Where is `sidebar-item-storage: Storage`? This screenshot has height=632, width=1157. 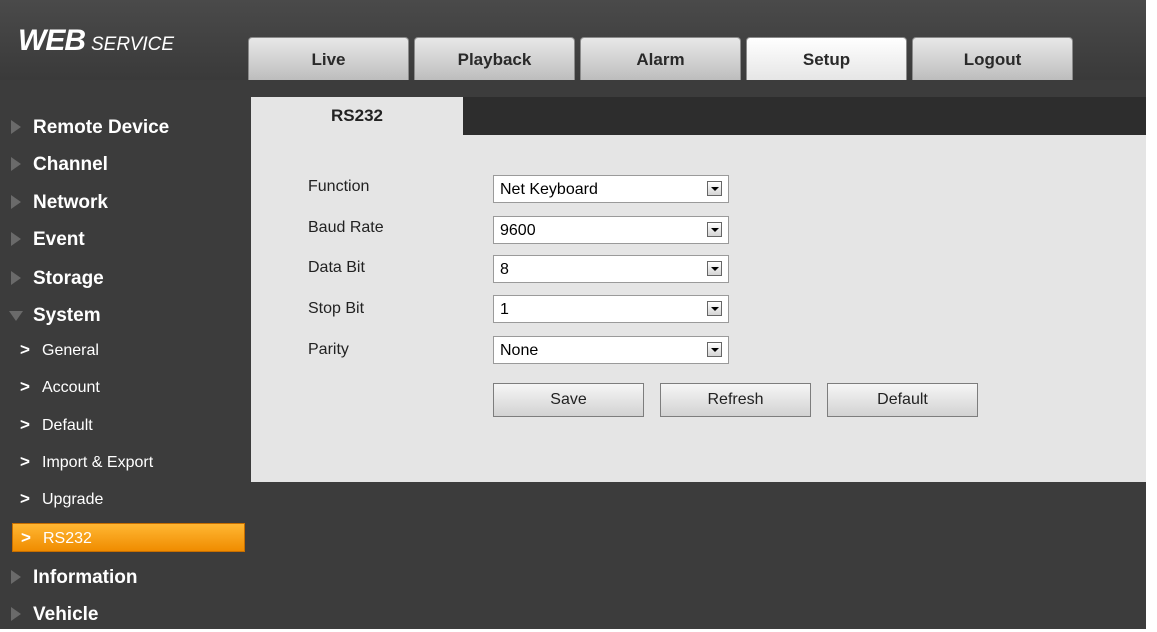
sidebar-item-storage: Storage is located at coordinates (125, 278).